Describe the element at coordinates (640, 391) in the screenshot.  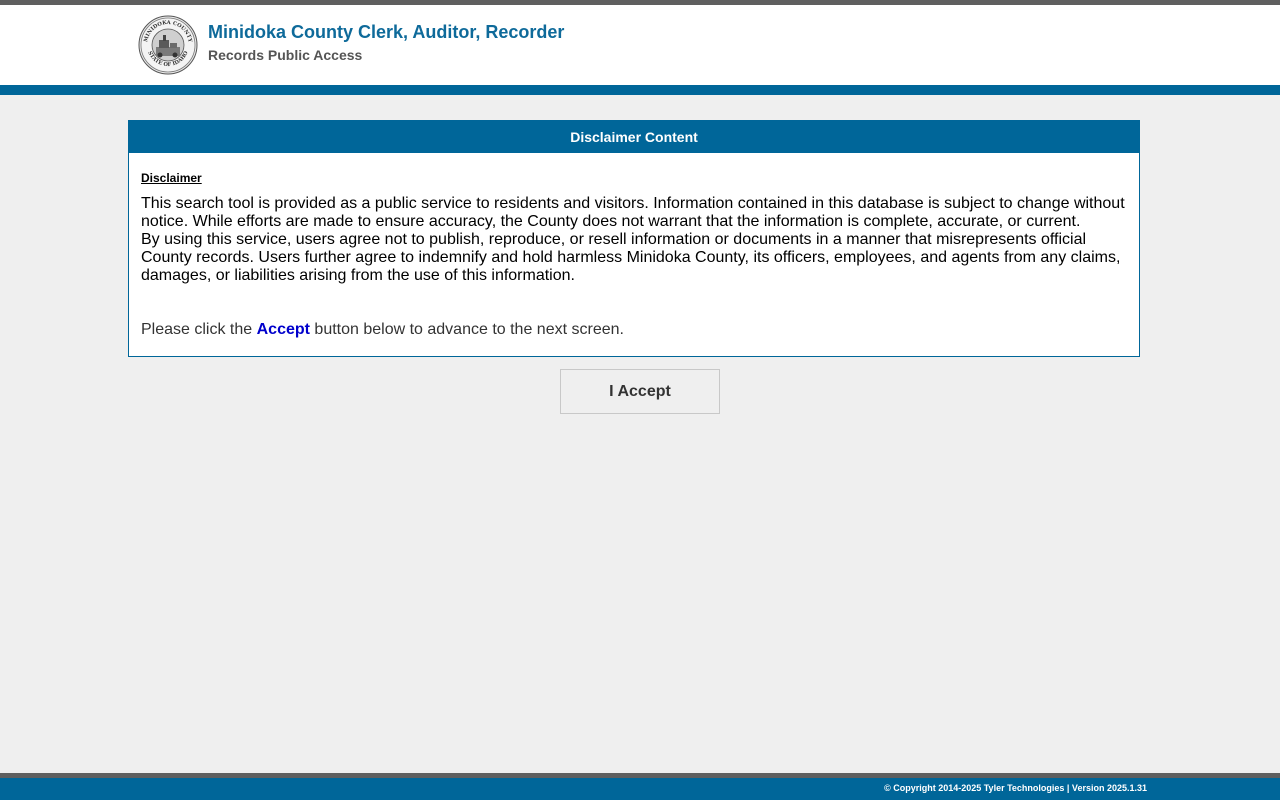
I see `accept-button: I Accept` at that location.